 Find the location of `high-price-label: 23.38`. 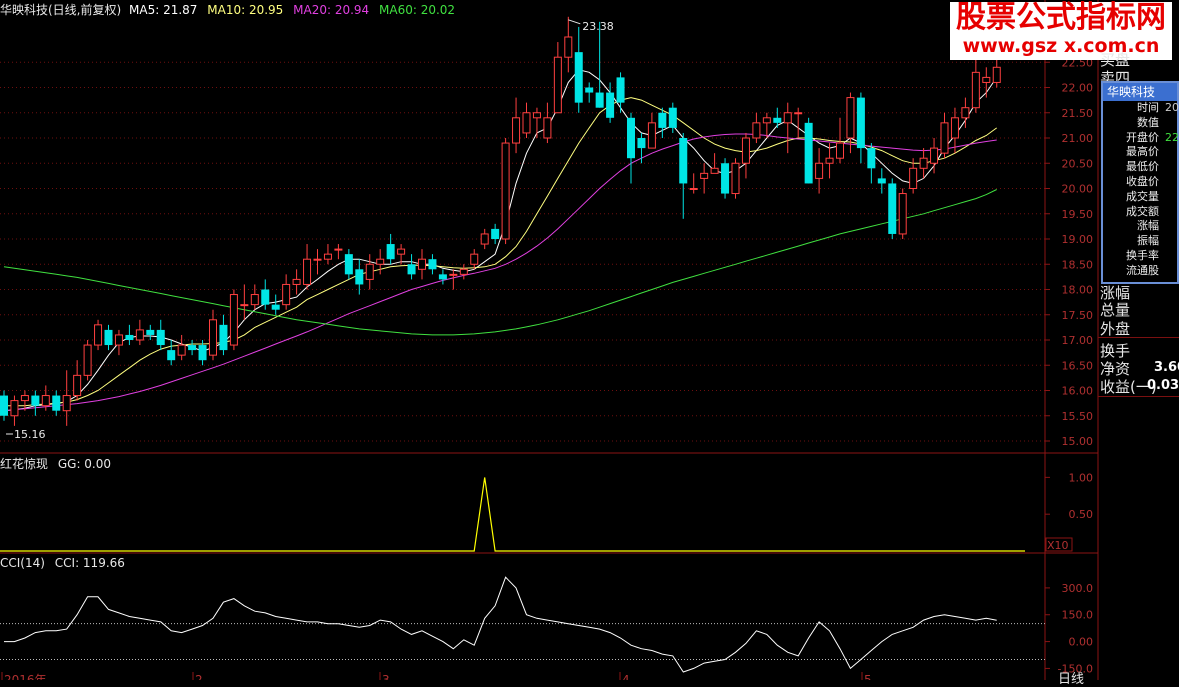

high-price-label: 23.38 is located at coordinates (598, 26).